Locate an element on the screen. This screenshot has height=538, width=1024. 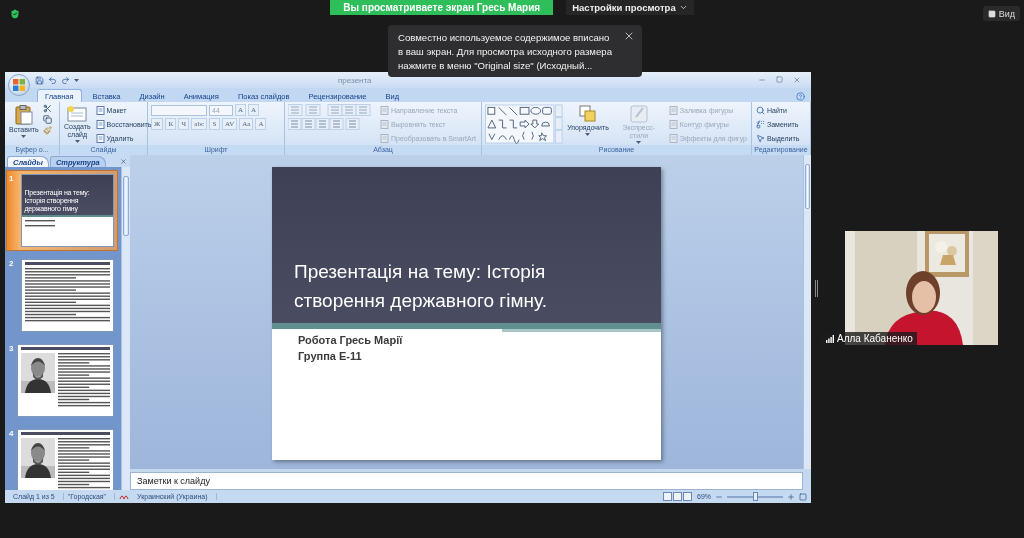
replace-icon is located at coordinates (760, 124).